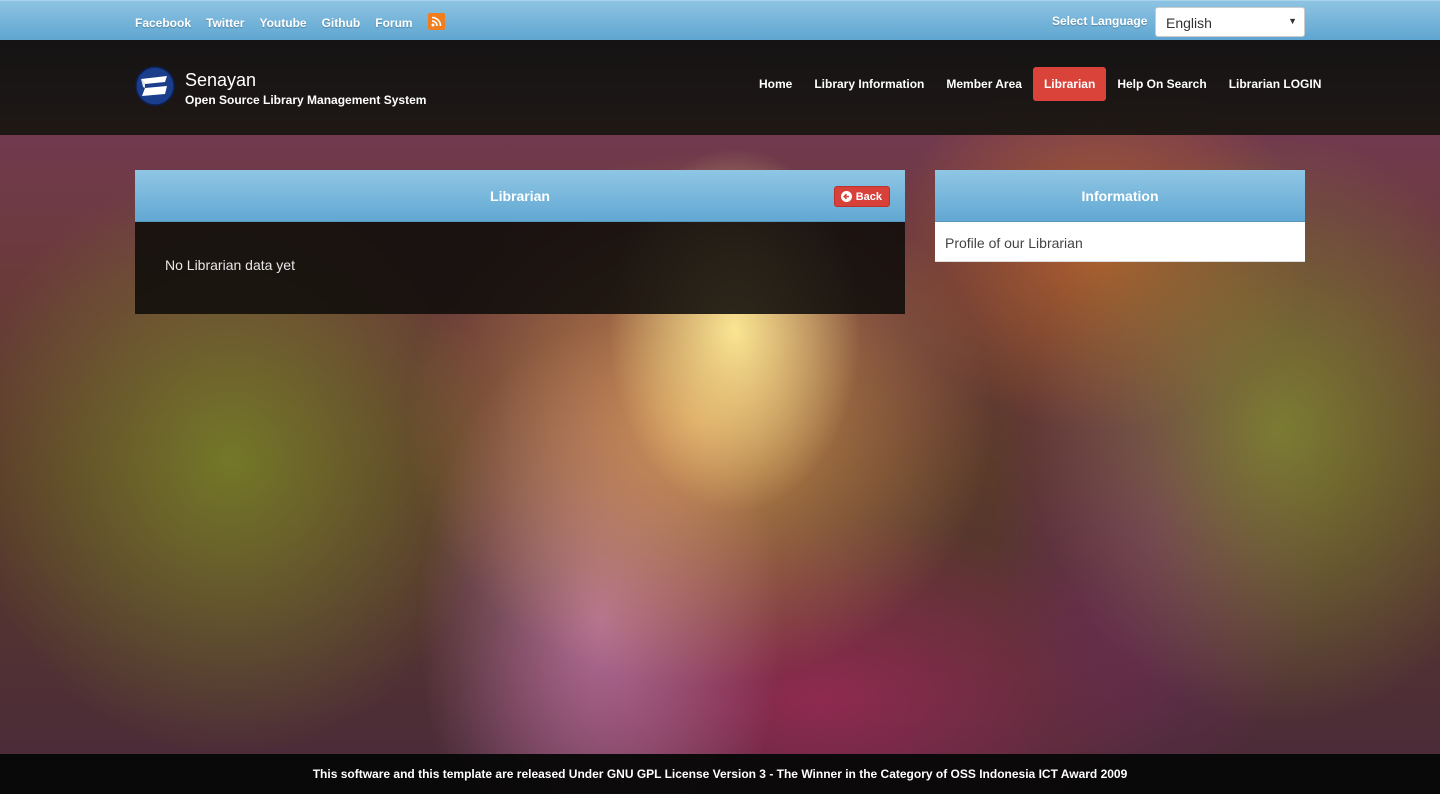  What do you see at coordinates (520, 268) in the screenshot?
I see `librarian-panel-body: No Librarian data yet` at bounding box center [520, 268].